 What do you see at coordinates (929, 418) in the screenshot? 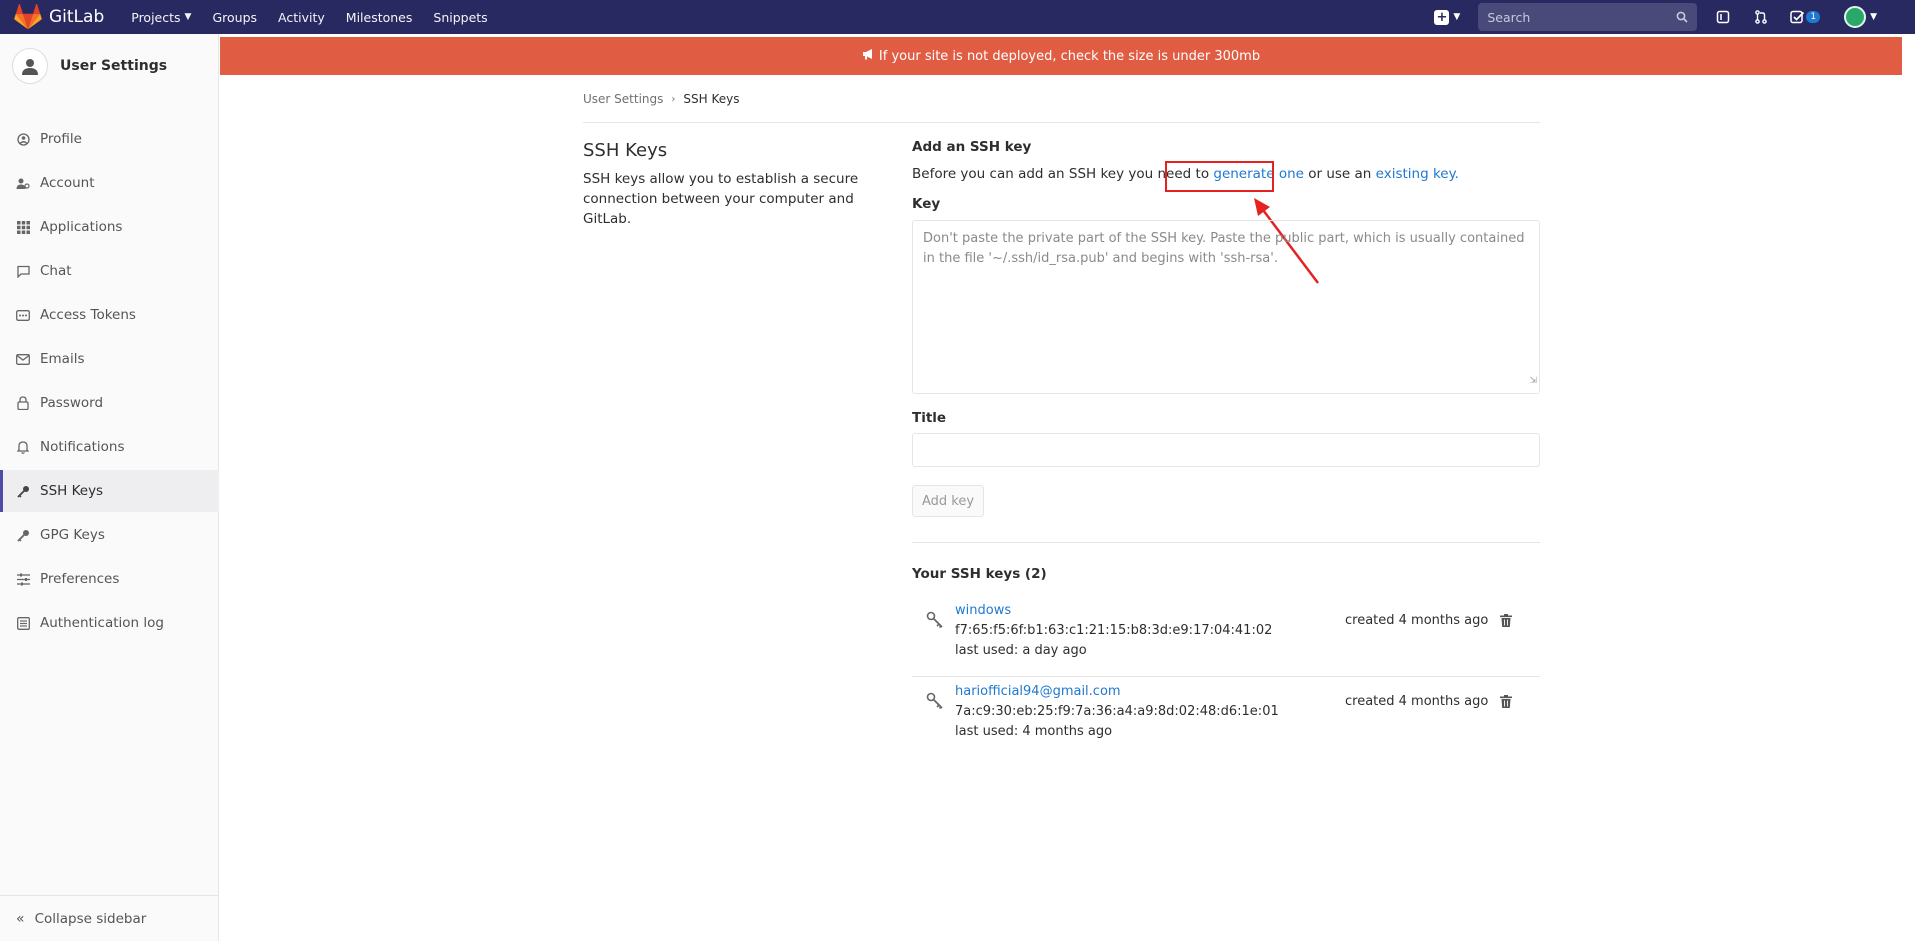
I see `title-field-label: Title` at bounding box center [929, 418].